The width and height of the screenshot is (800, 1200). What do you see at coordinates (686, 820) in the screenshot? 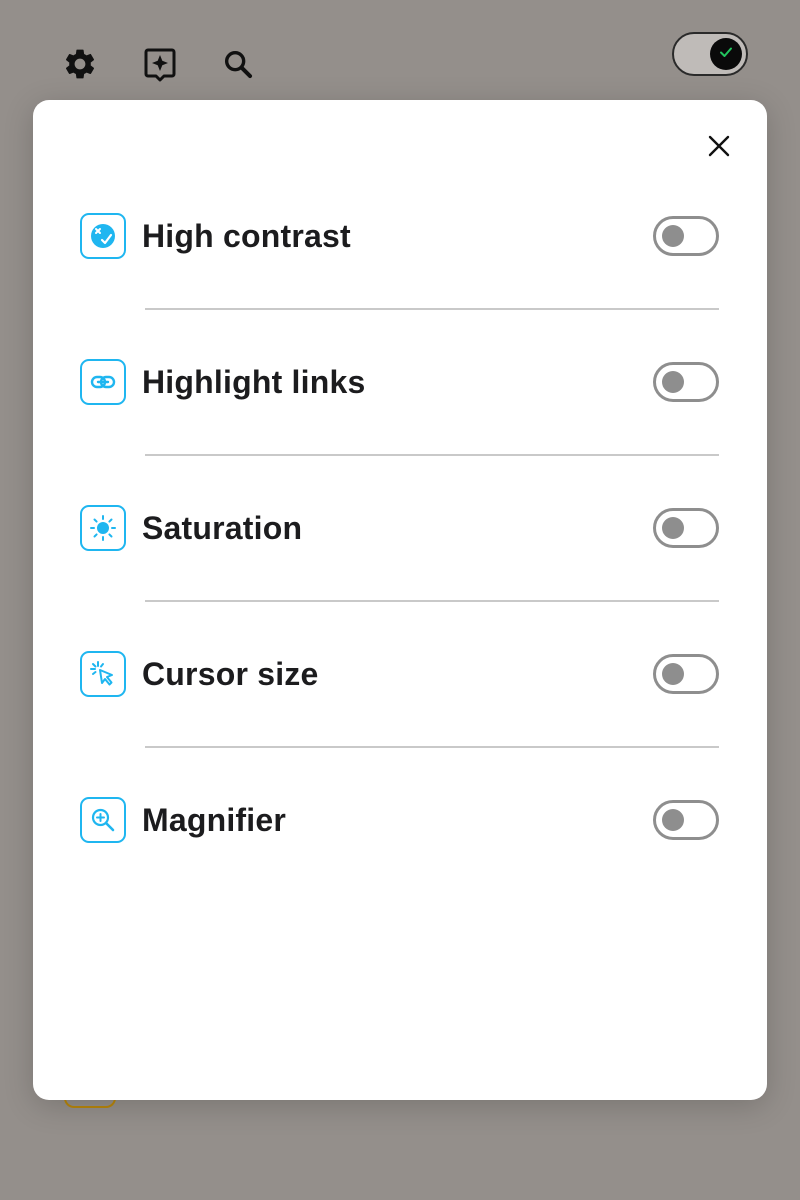
I see `magnifier-switch` at bounding box center [686, 820].